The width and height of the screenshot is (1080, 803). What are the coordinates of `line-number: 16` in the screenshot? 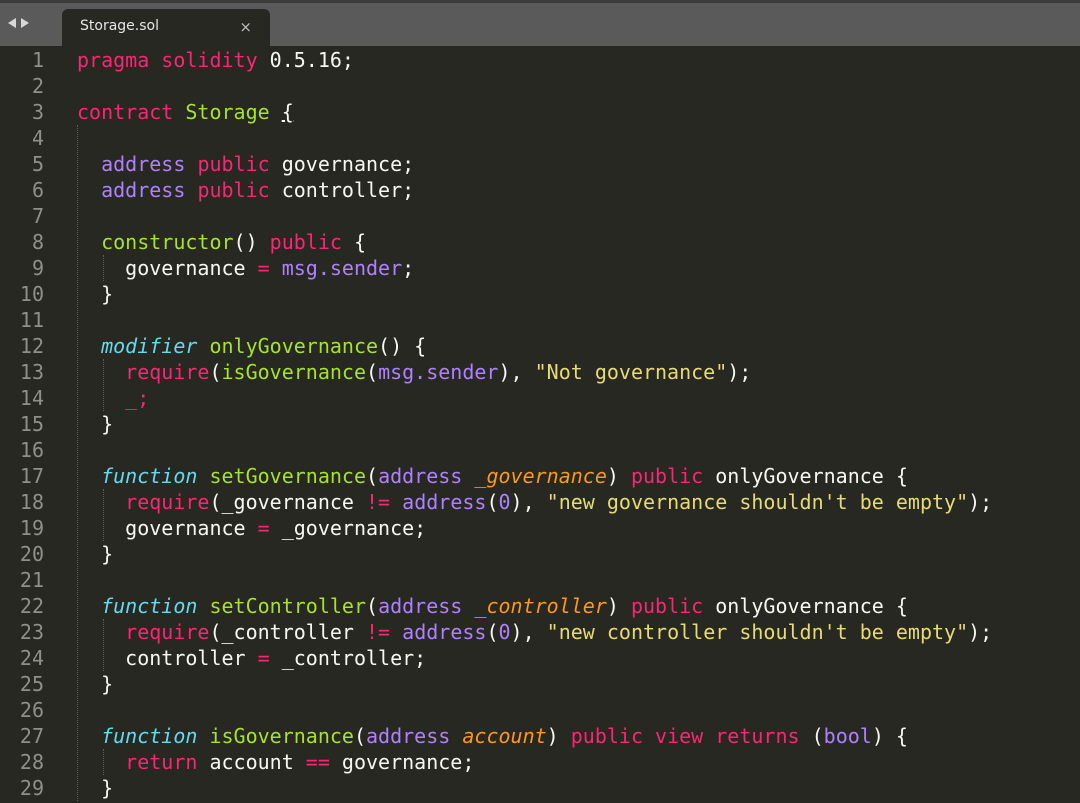 It's located at (31, 450).